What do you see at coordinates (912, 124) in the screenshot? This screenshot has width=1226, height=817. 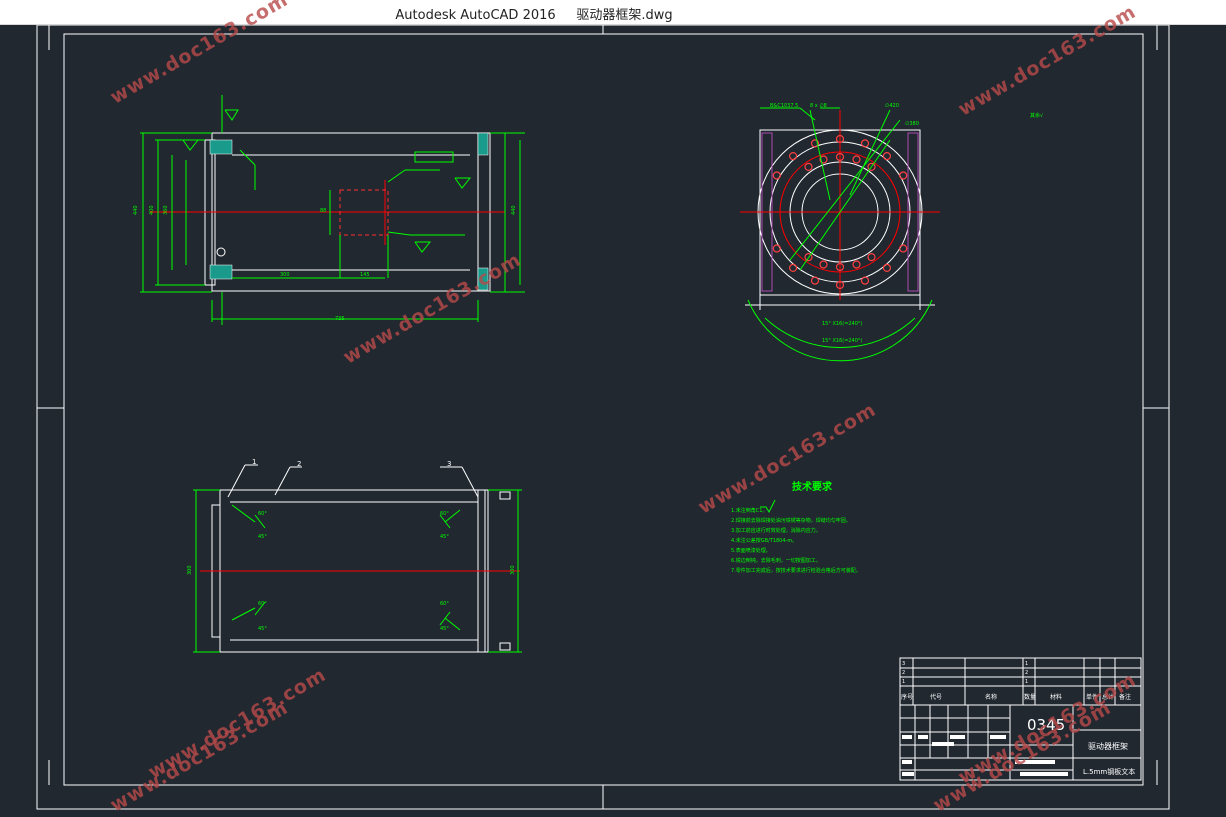 I see `svg-text: ∅380` at bounding box center [912, 124].